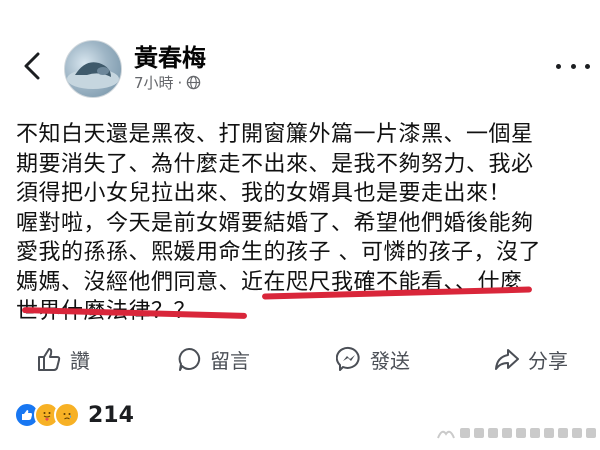 The height and width of the screenshot is (450, 600). I want to click on share-button: 分享, so click(531, 359).